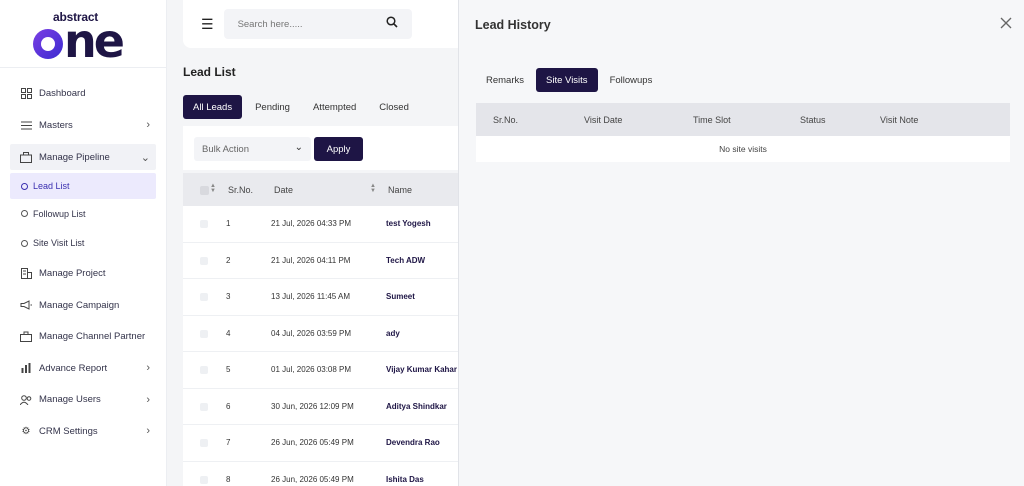  I want to click on column-header-date: Date, so click(284, 190).